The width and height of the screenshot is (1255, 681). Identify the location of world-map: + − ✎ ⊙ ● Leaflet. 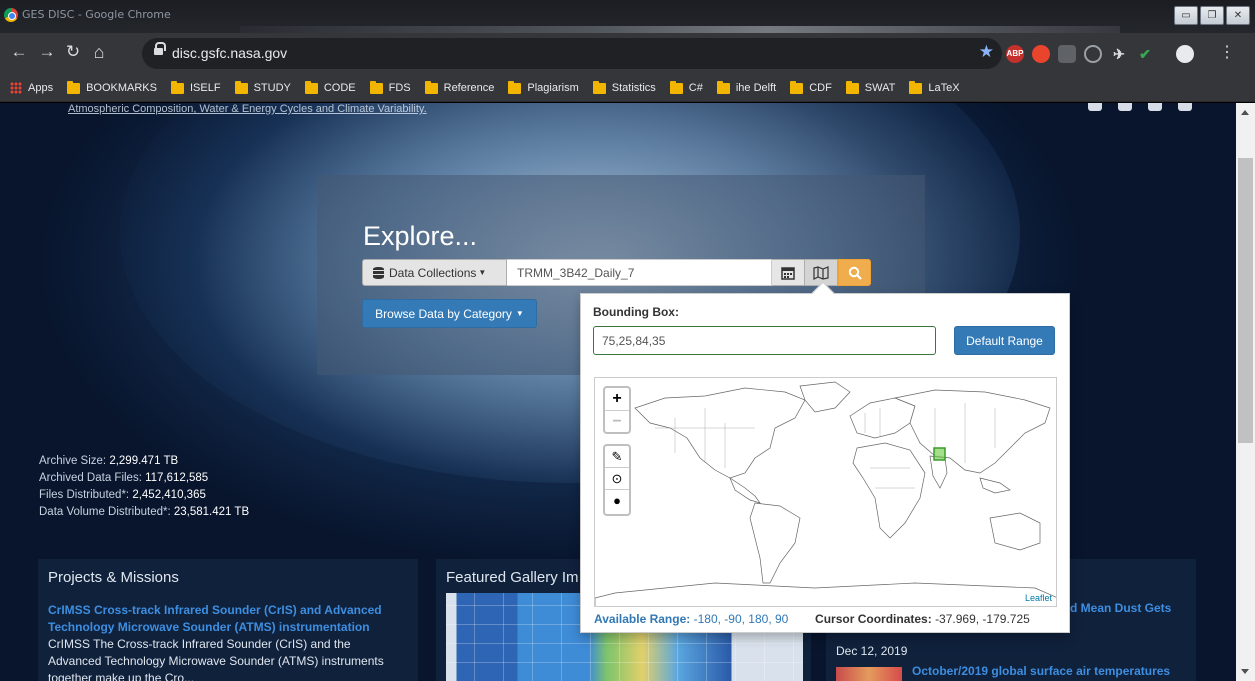
(825, 492).